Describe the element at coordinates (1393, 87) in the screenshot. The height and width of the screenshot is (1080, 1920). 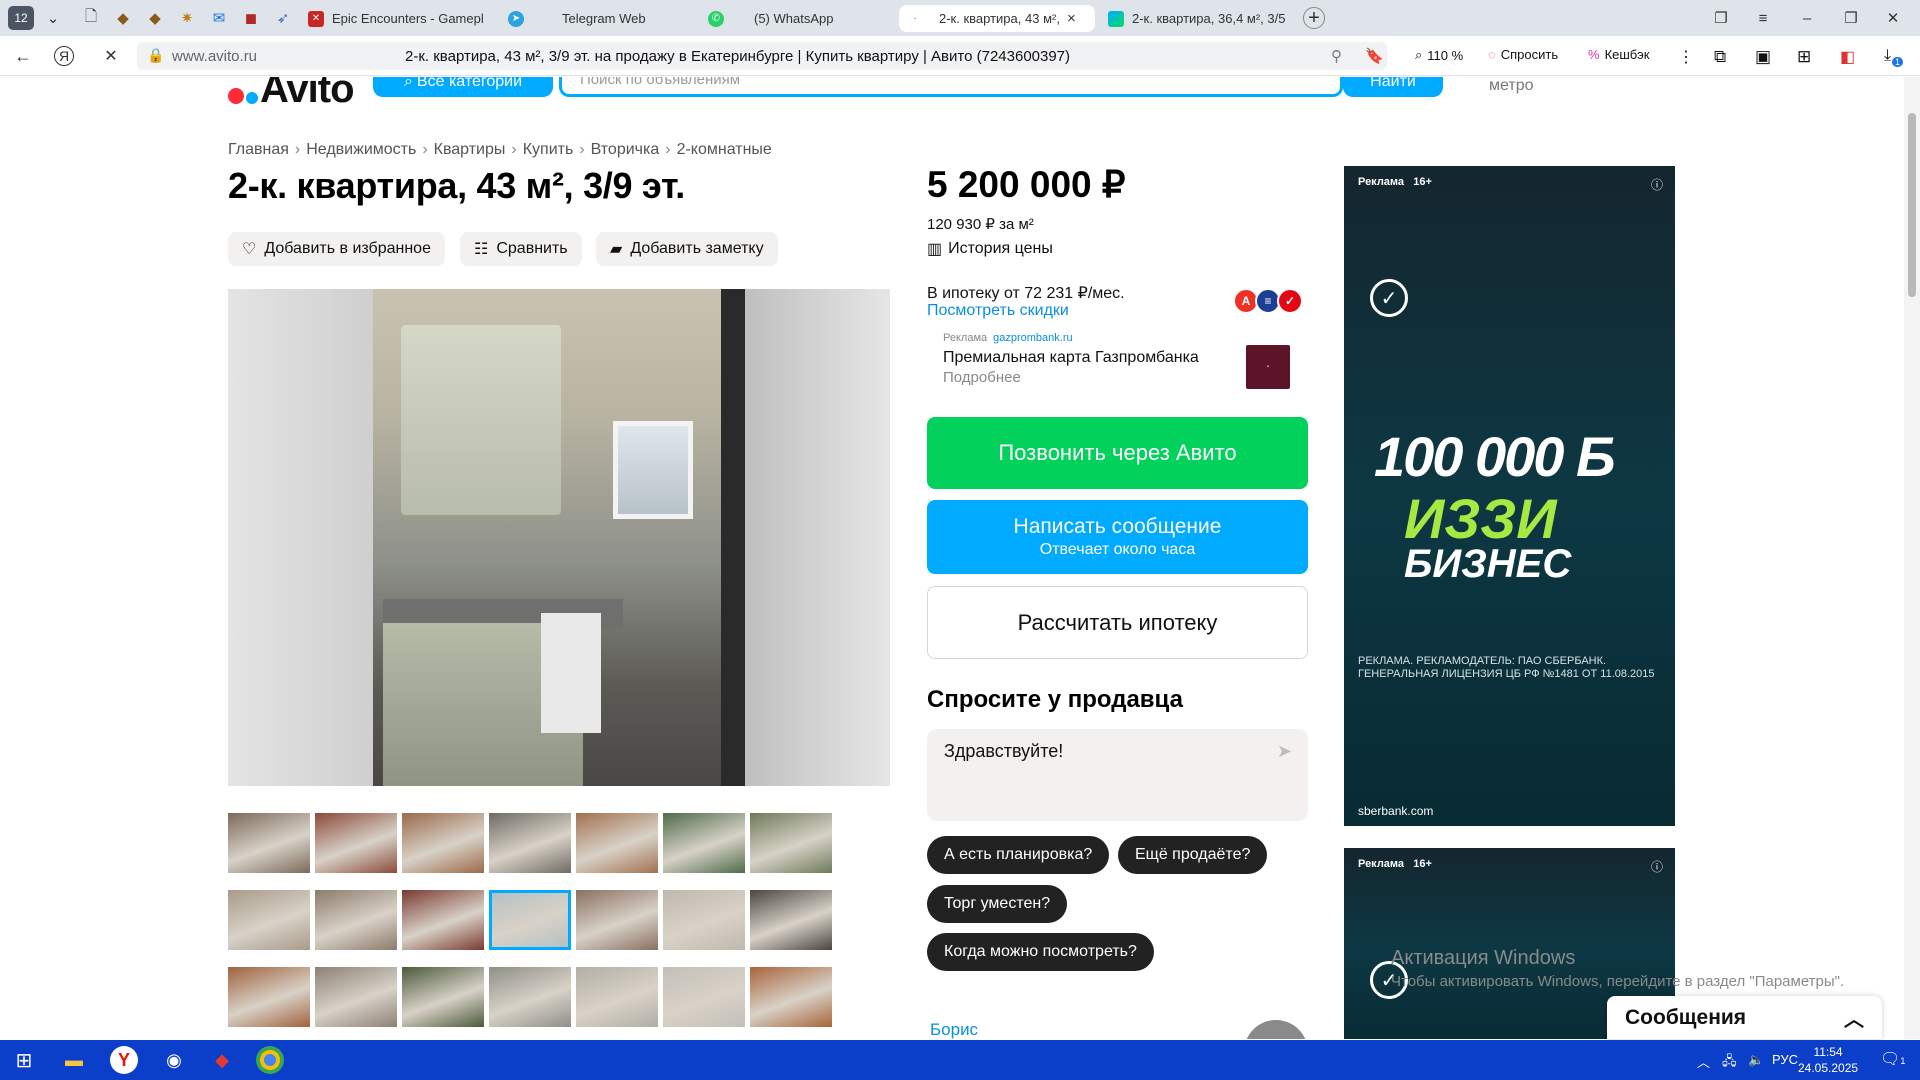
I see `find-button: Найти` at that location.